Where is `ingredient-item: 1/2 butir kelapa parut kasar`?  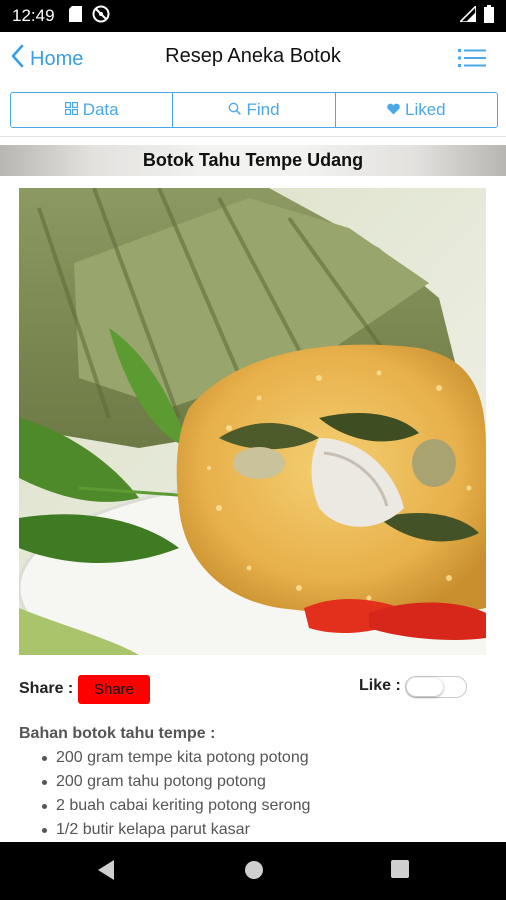 ingredient-item: 1/2 butir kelapa parut kasar is located at coordinates (260, 830).